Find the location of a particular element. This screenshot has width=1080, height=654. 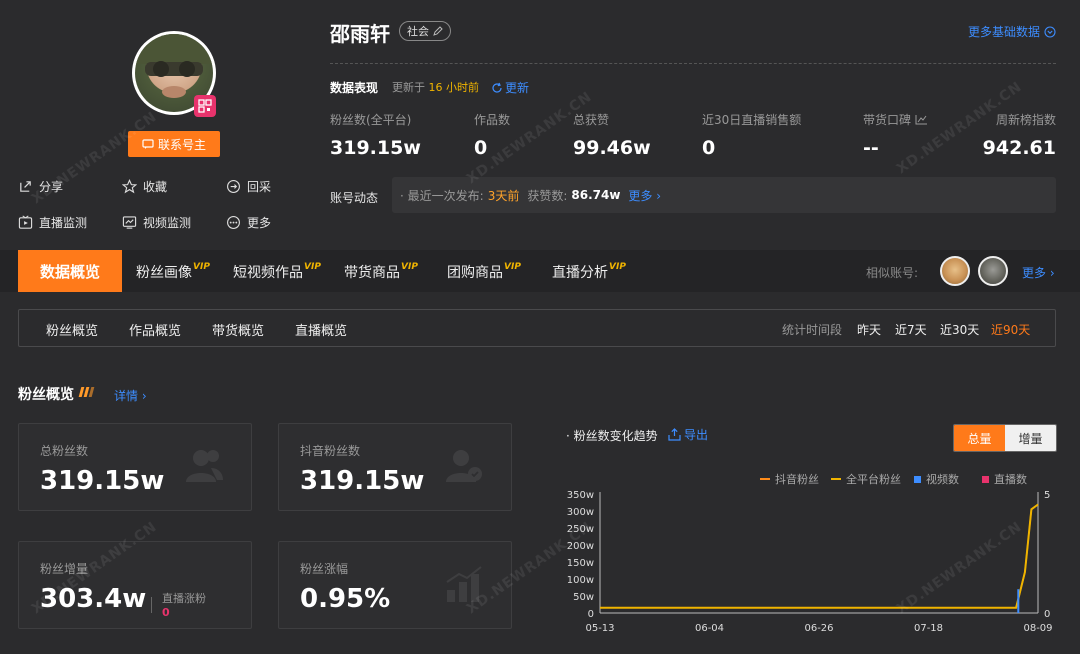

stat-value-reputation: -- is located at coordinates (871, 148).